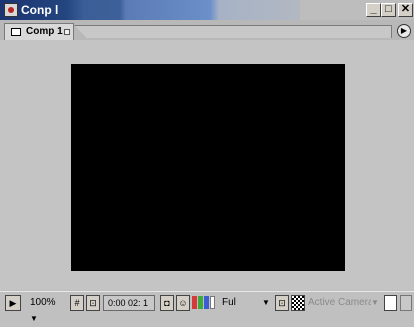 This screenshot has width=414, height=327. I want to click on viewer-options-icon, so click(406, 303).